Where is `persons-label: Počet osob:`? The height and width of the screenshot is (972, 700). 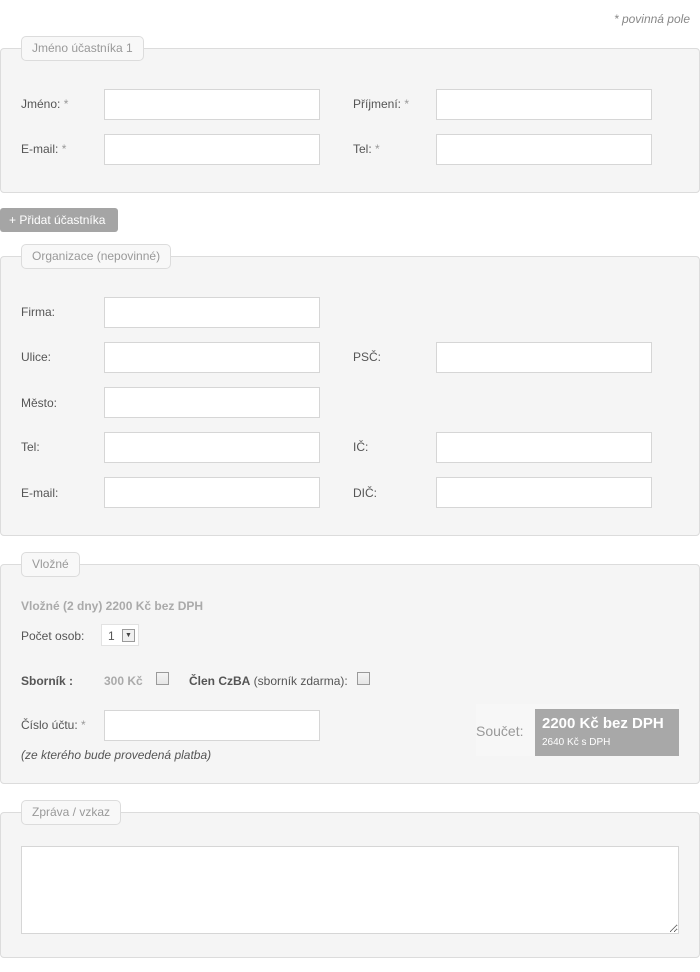 persons-label: Počet osob: is located at coordinates (53, 636).